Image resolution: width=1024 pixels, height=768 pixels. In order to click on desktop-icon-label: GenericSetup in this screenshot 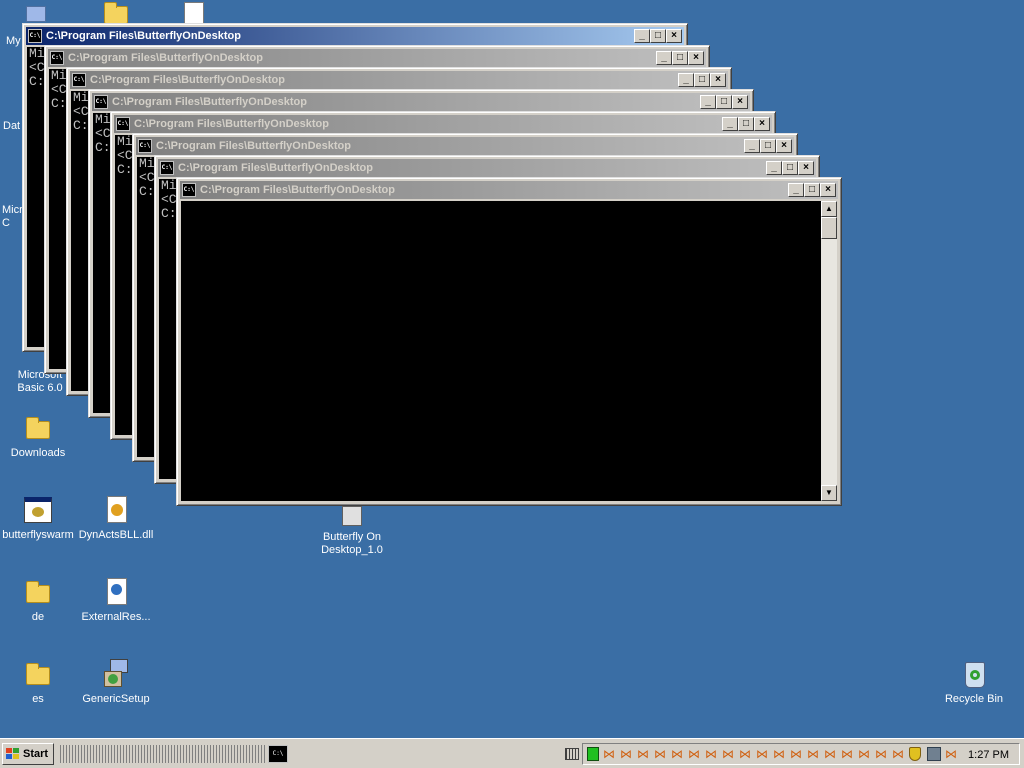, I will do `click(116, 699)`.